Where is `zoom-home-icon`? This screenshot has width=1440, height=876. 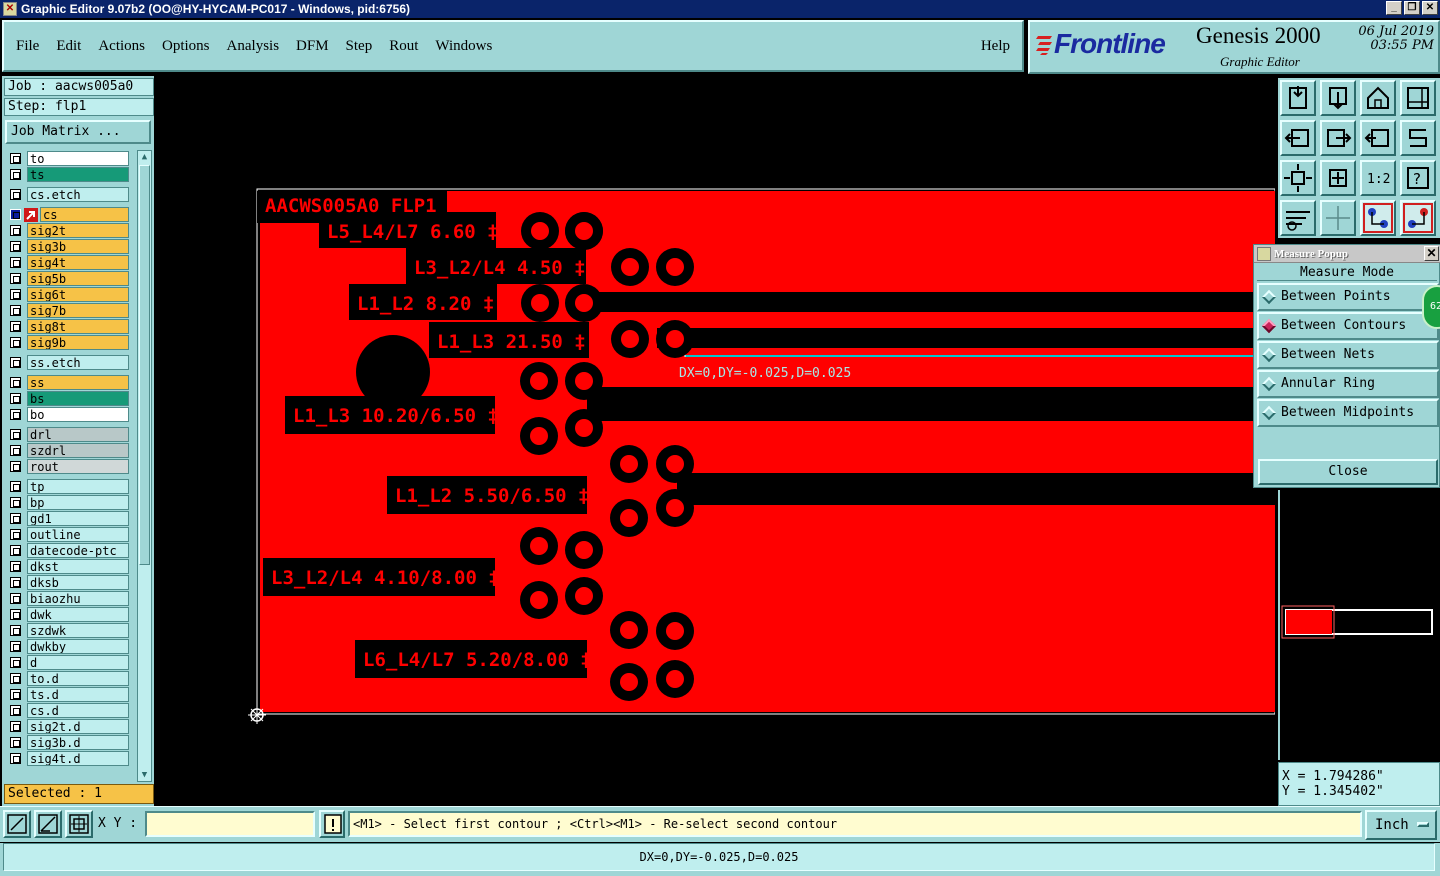
zoom-home-icon is located at coordinates (1298, 98).